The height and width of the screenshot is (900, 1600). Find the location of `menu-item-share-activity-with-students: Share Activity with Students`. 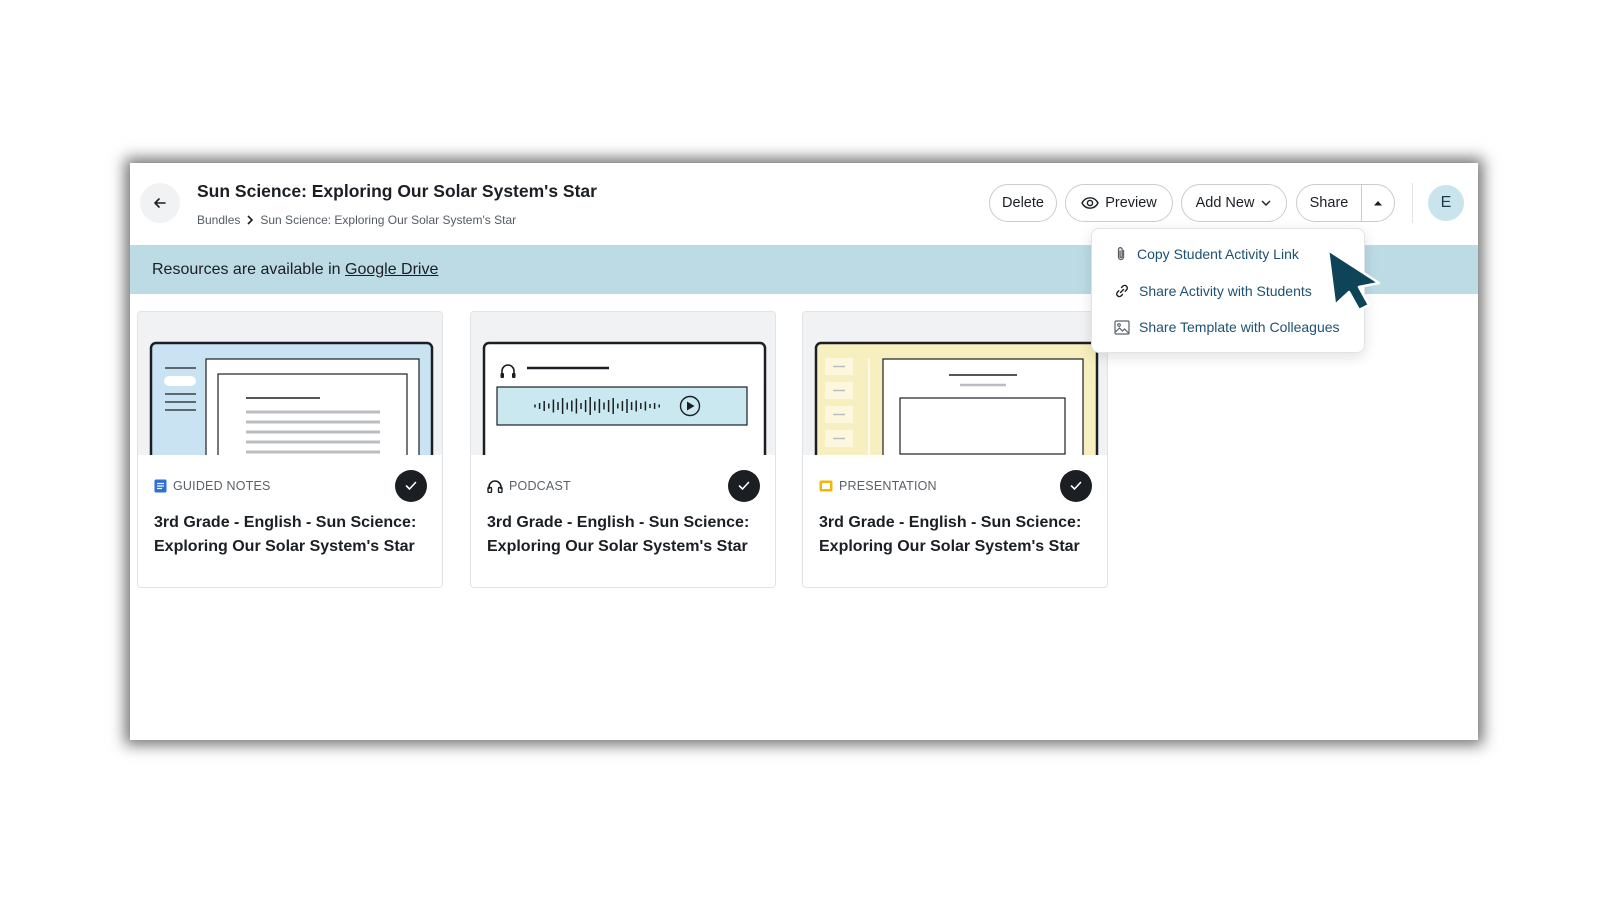

menu-item-share-activity-with-students: Share Activity with Students is located at coordinates (1228, 291).